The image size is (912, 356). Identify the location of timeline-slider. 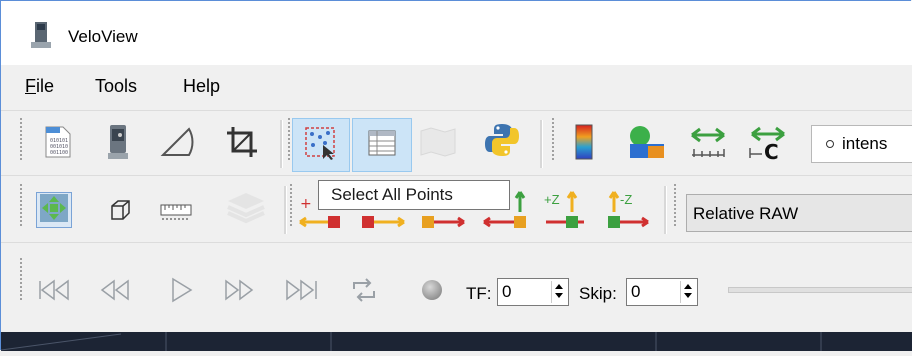
(820, 290).